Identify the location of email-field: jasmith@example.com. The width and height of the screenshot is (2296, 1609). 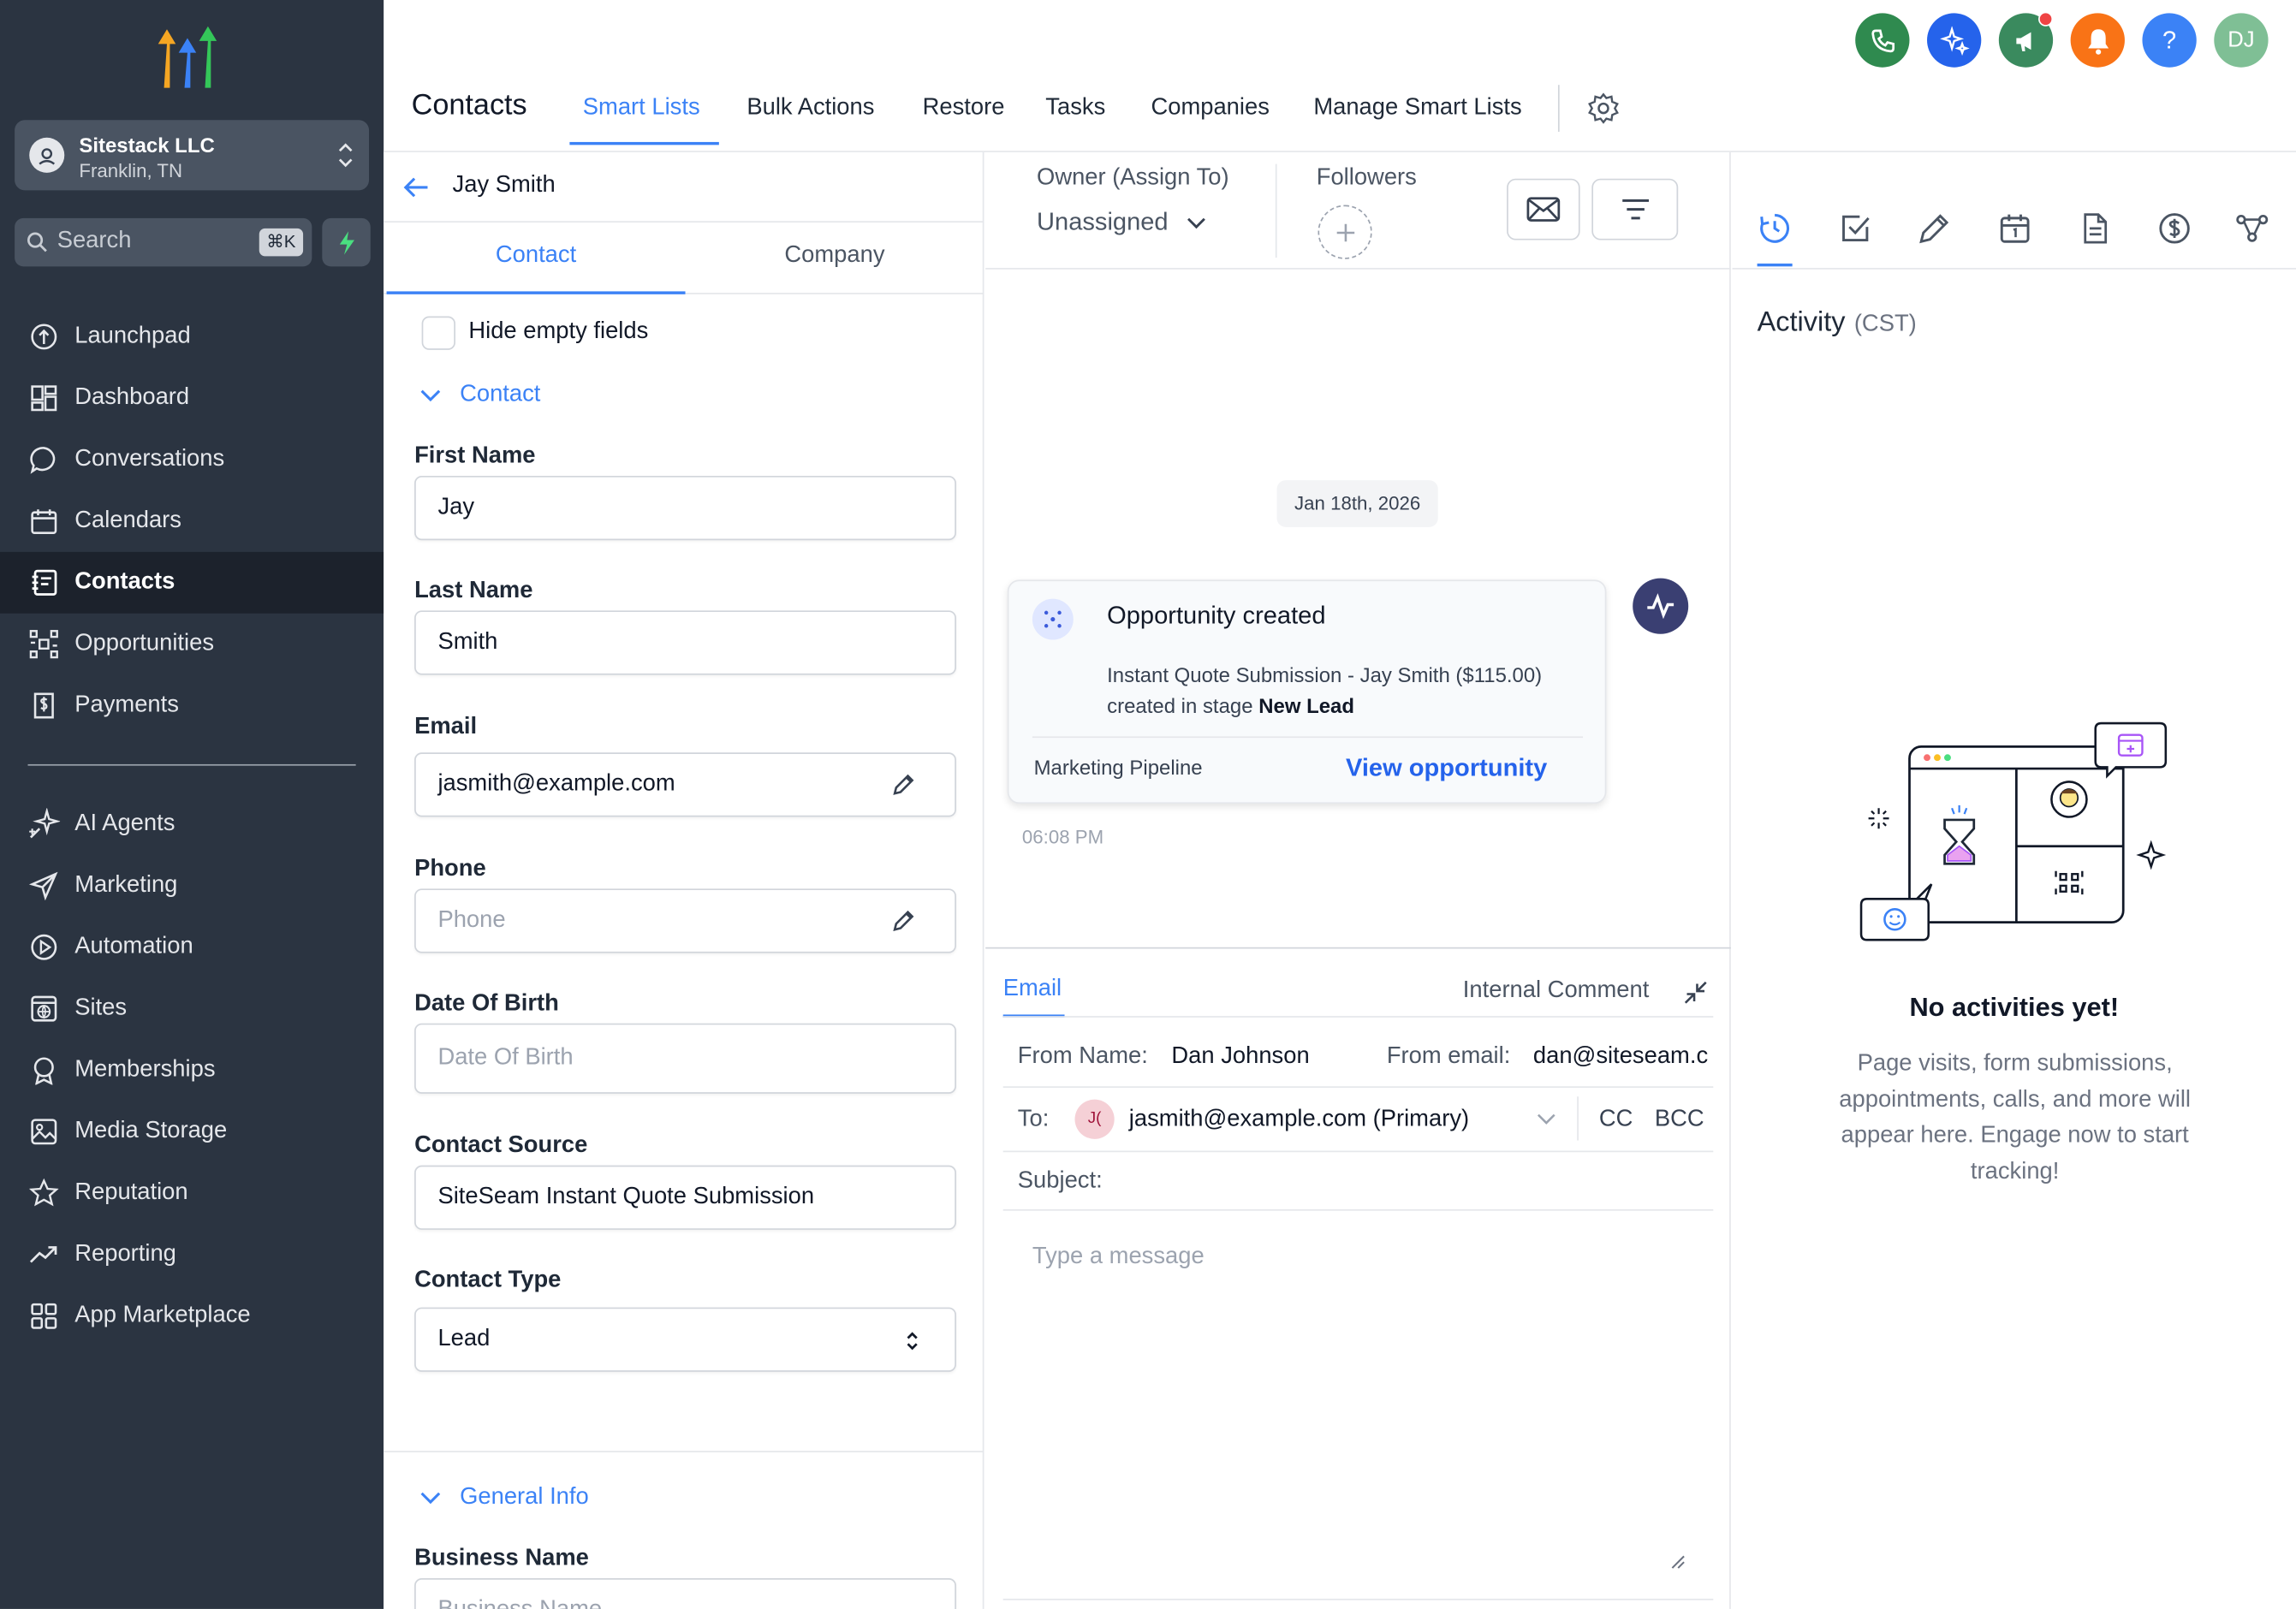
(685, 784).